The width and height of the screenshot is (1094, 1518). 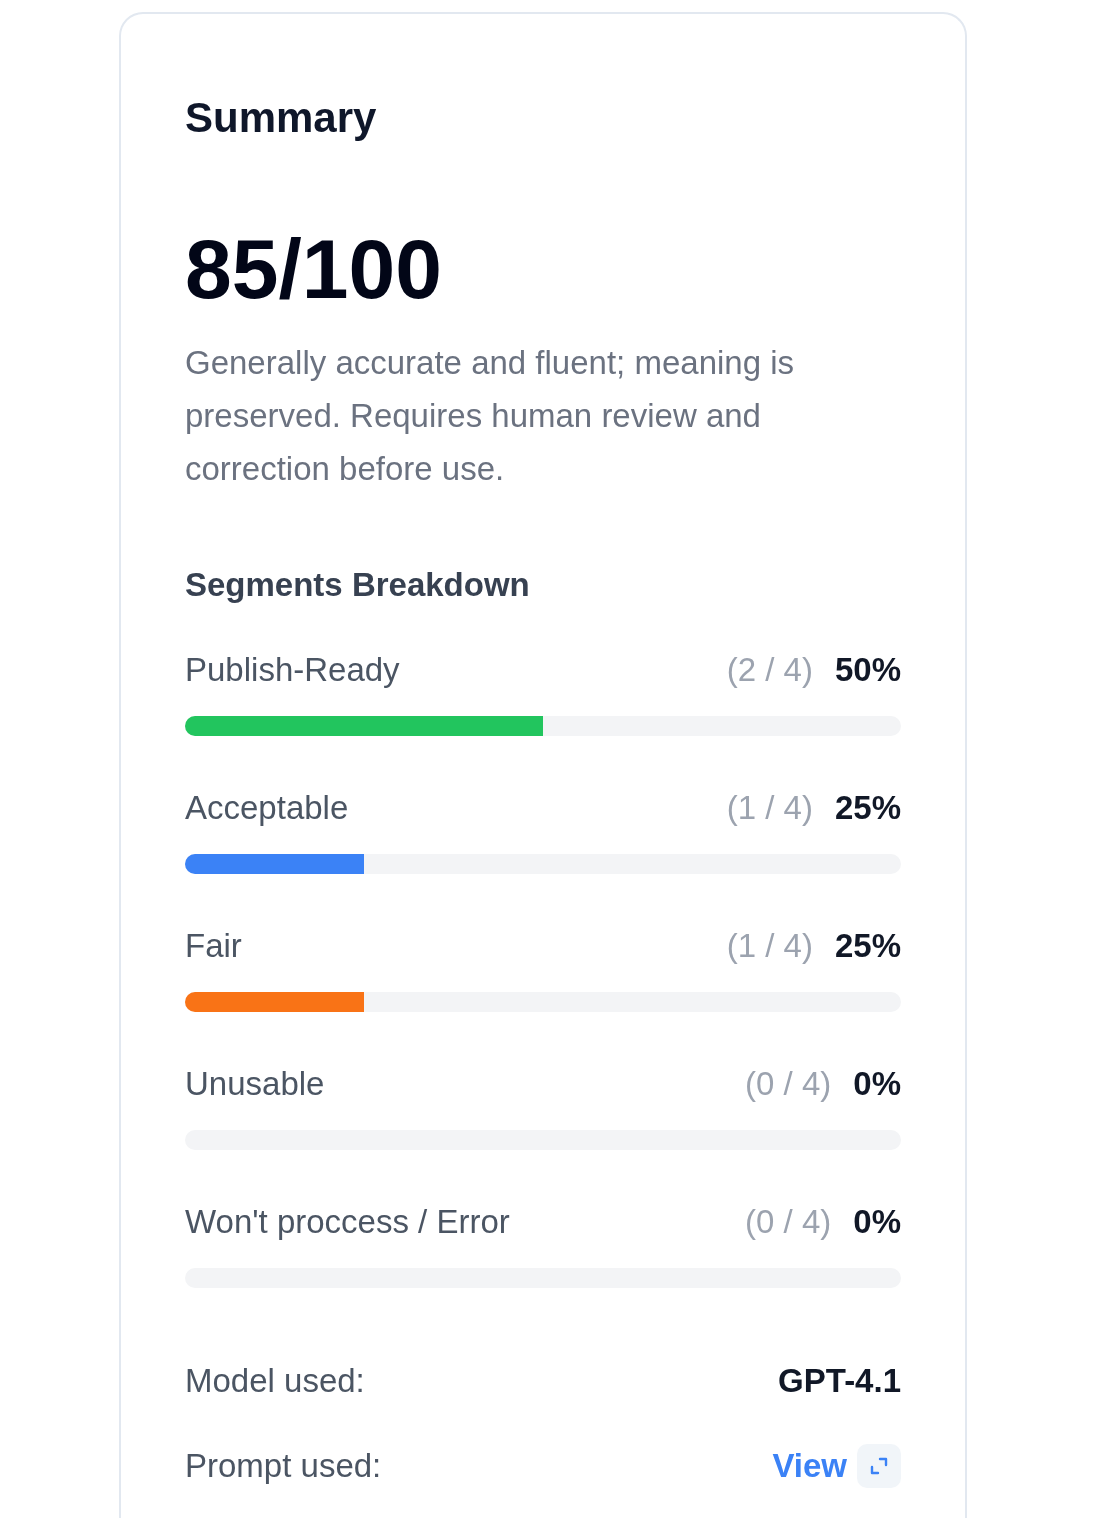 What do you see at coordinates (213, 946) in the screenshot?
I see `segment-label: Fair` at bounding box center [213, 946].